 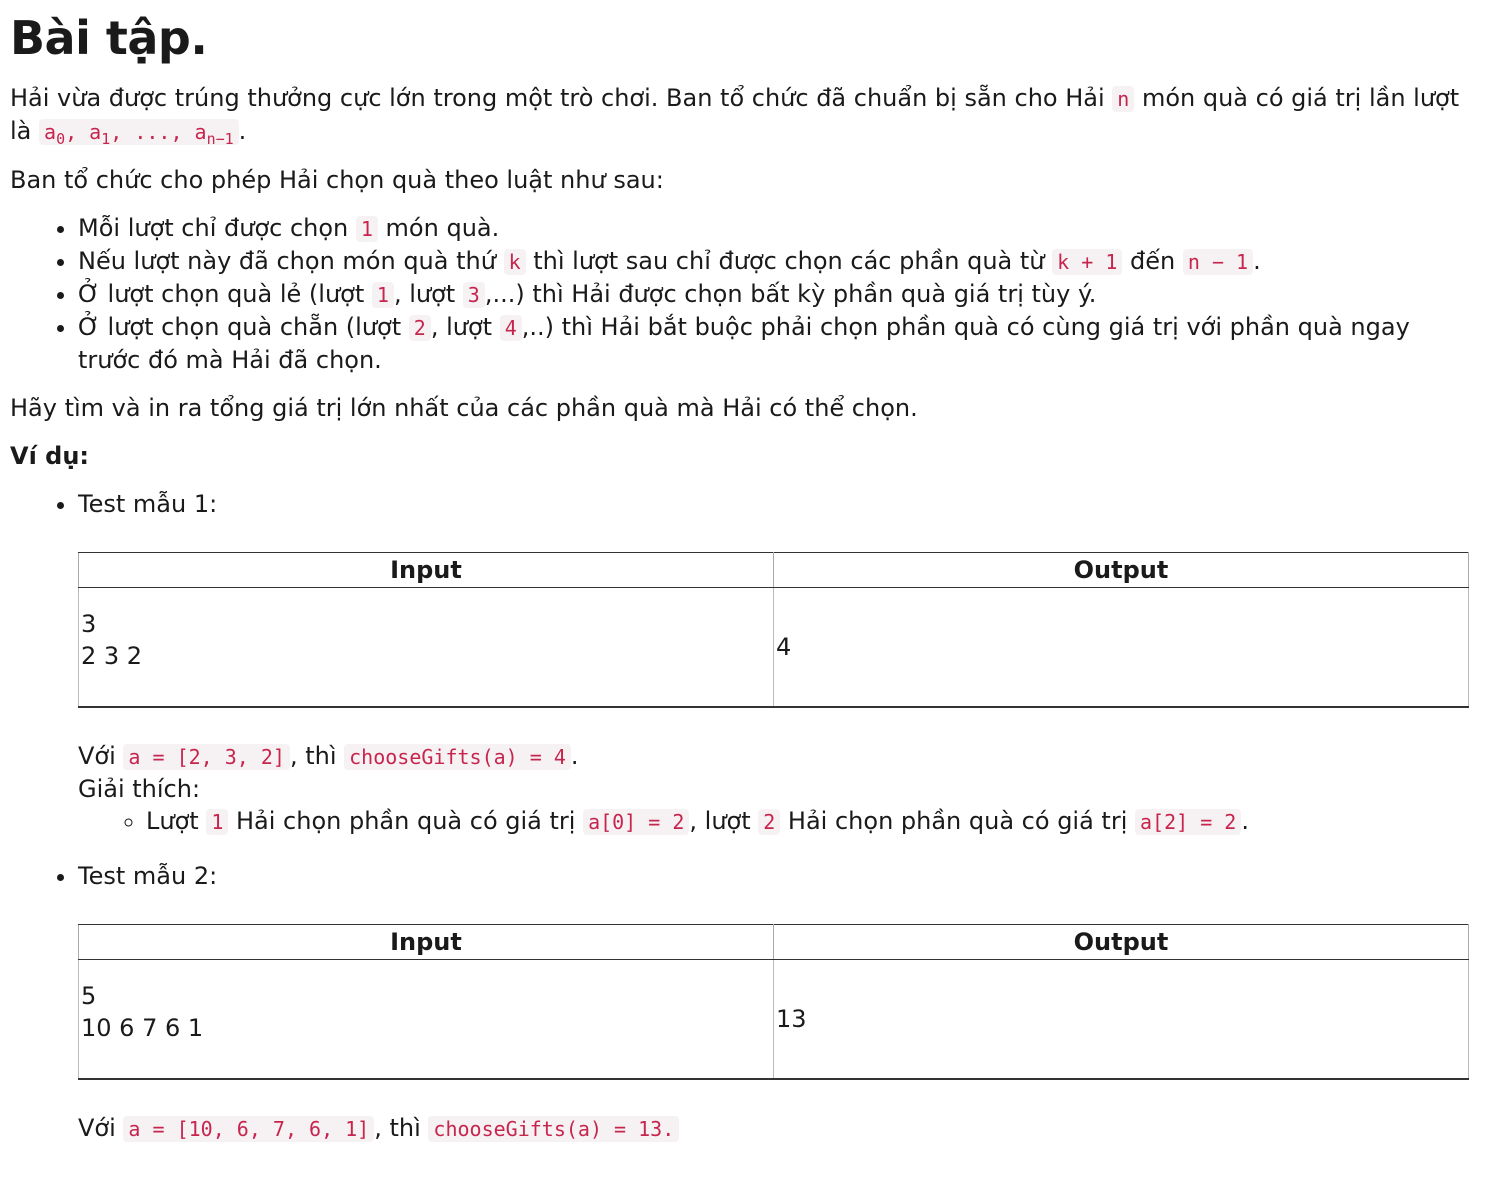 I want to click on intro-end: ., so click(x=242, y=131).